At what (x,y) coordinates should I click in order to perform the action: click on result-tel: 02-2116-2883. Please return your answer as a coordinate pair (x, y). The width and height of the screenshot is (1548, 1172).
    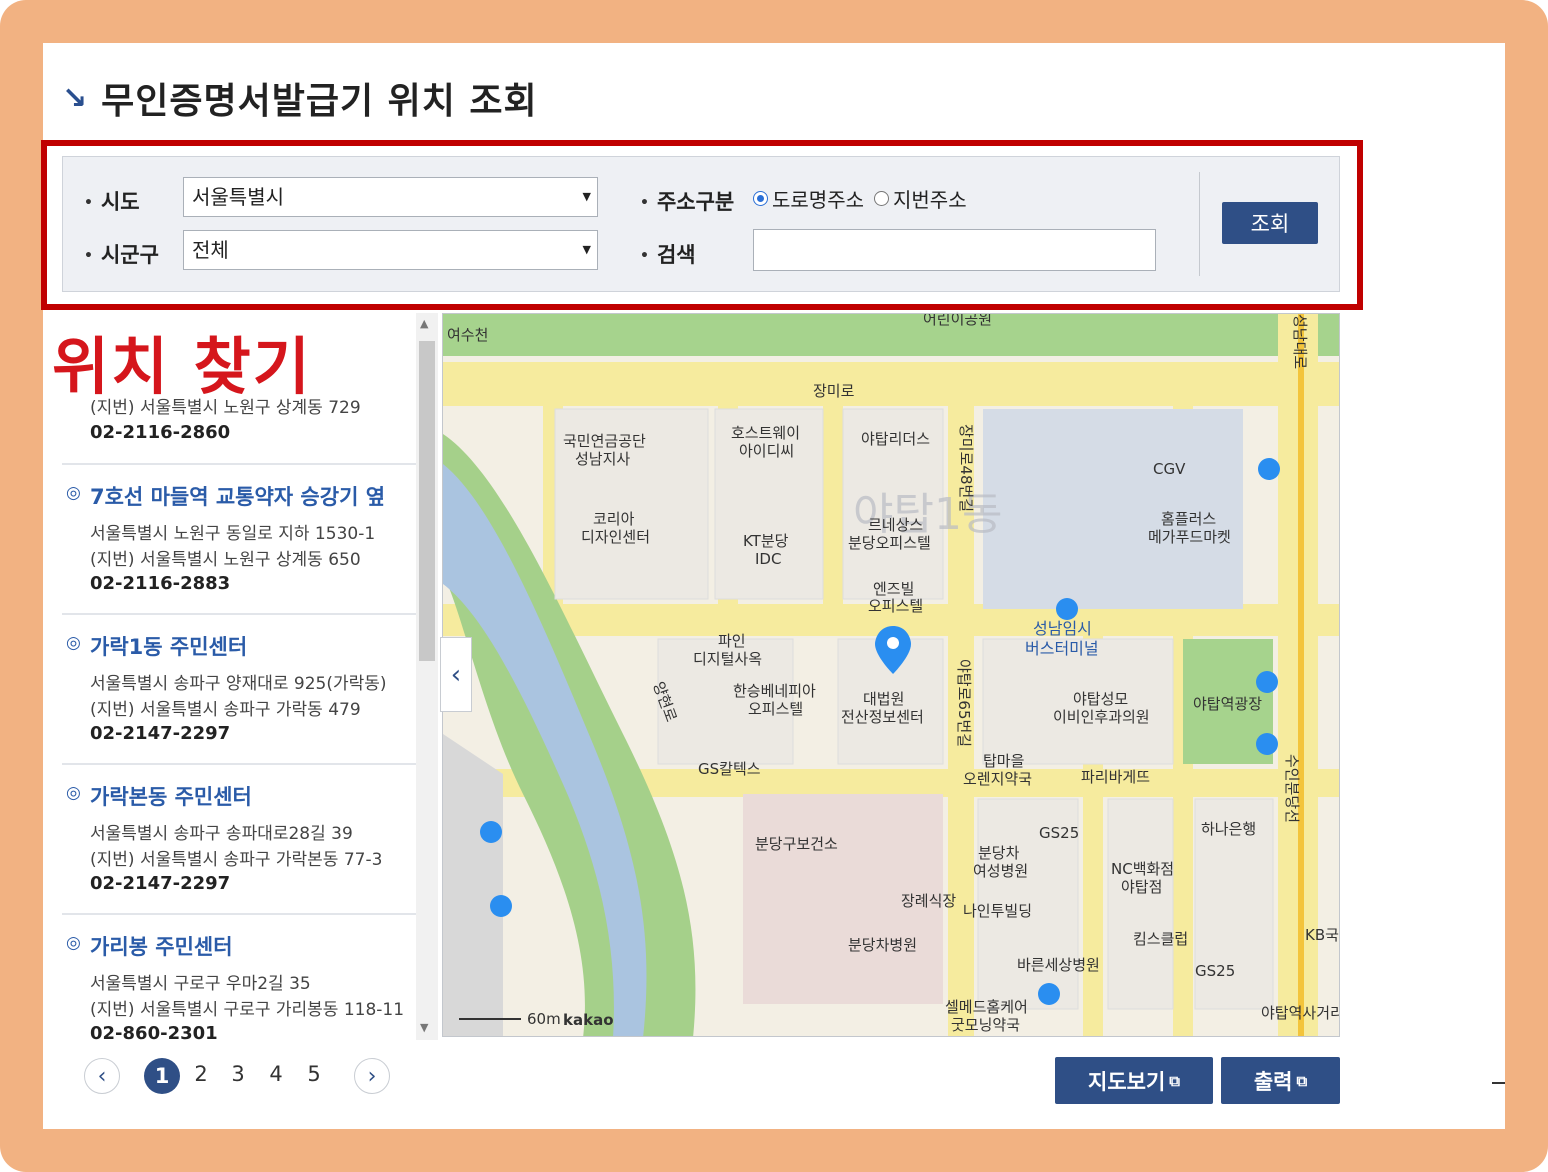
    Looking at the image, I should click on (160, 583).